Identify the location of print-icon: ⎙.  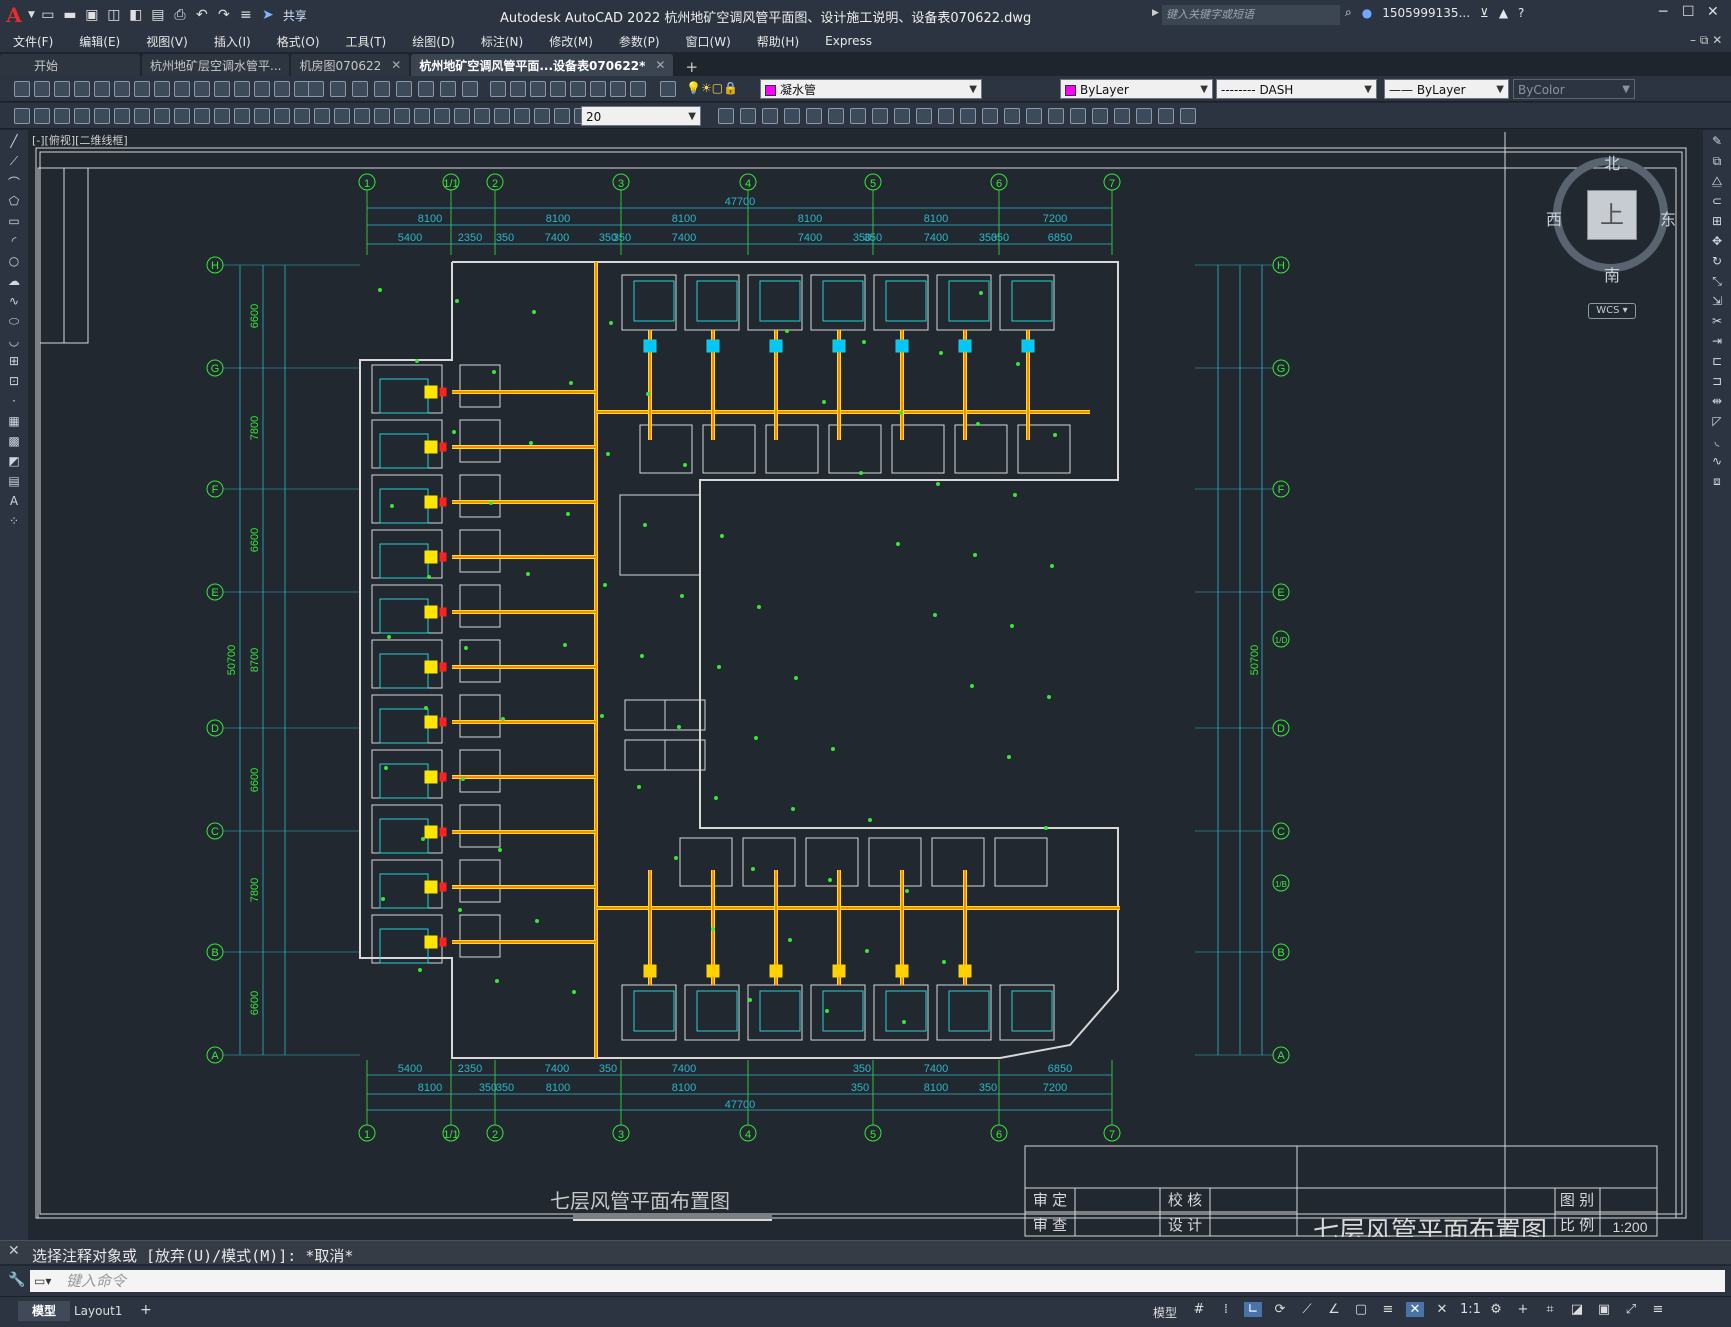
(180, 15).